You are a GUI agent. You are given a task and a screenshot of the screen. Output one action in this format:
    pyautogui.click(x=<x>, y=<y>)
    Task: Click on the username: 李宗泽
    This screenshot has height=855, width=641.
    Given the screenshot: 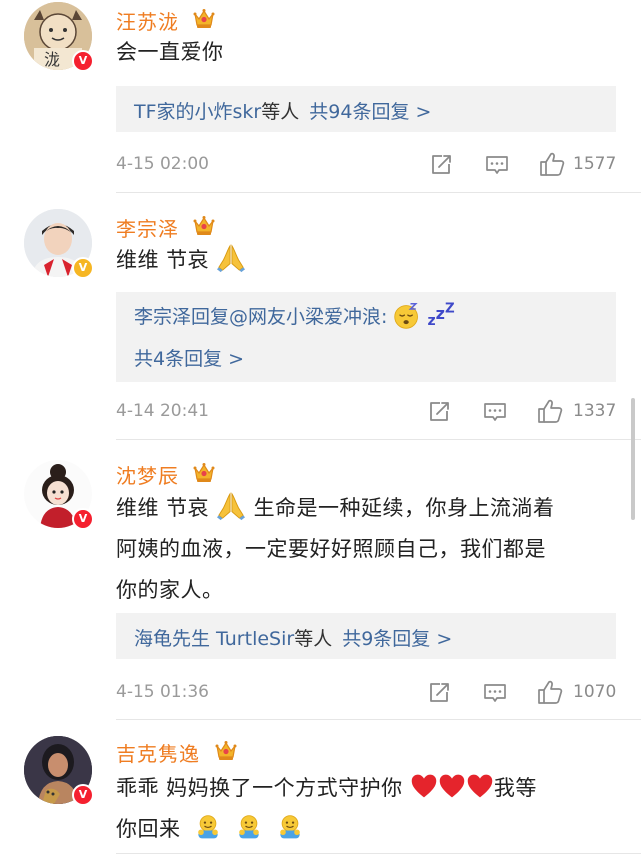 What is the action you would take?
    pyautogui.click(x=147, y=227)
    